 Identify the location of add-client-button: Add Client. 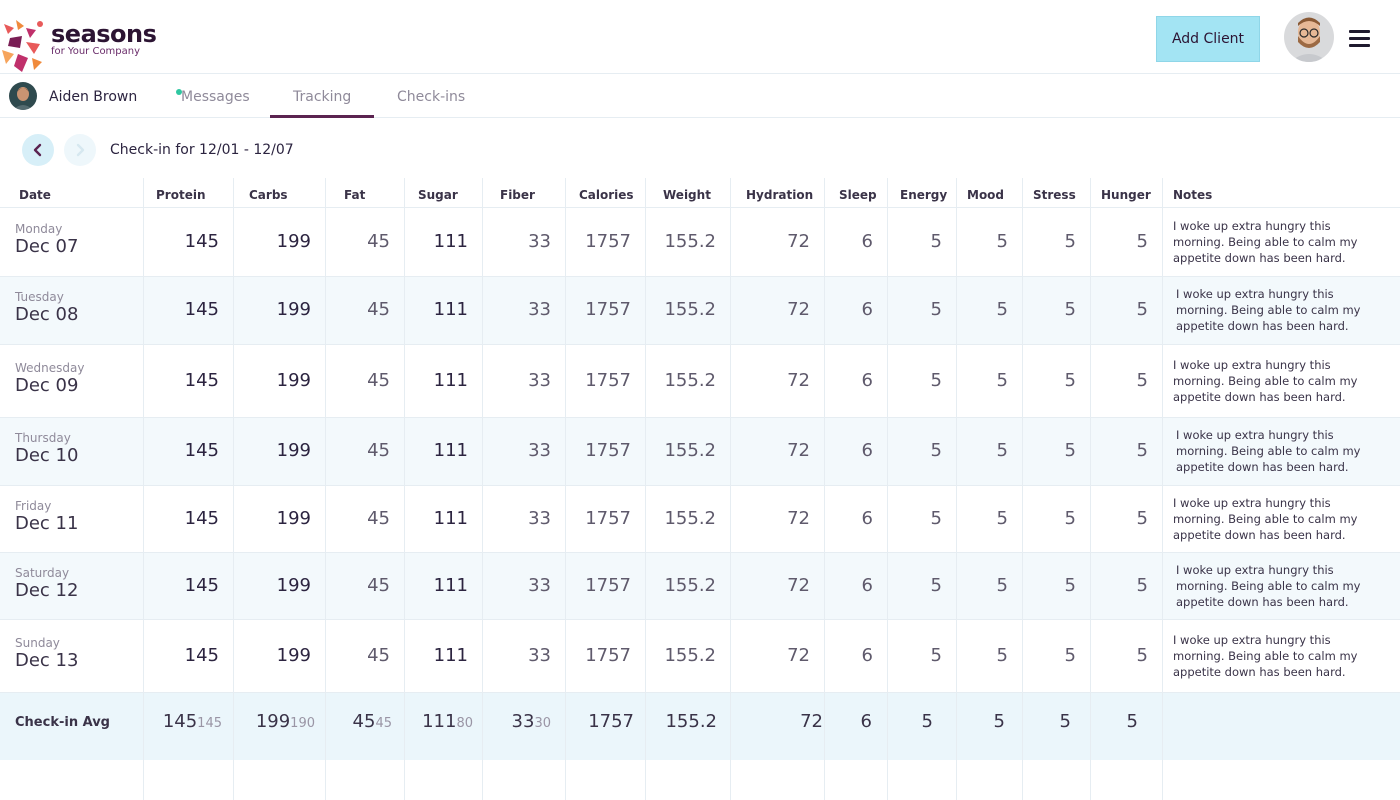
(1208, 39).